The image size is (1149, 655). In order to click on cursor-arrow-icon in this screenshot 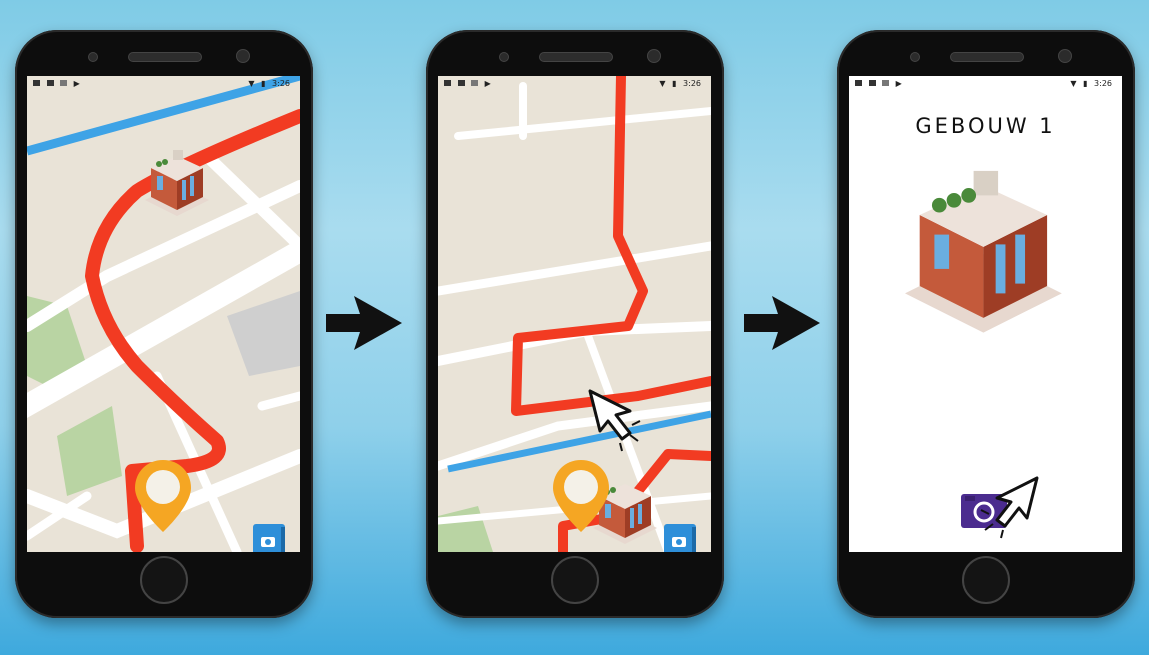, I will do `click(1009, 507)`.